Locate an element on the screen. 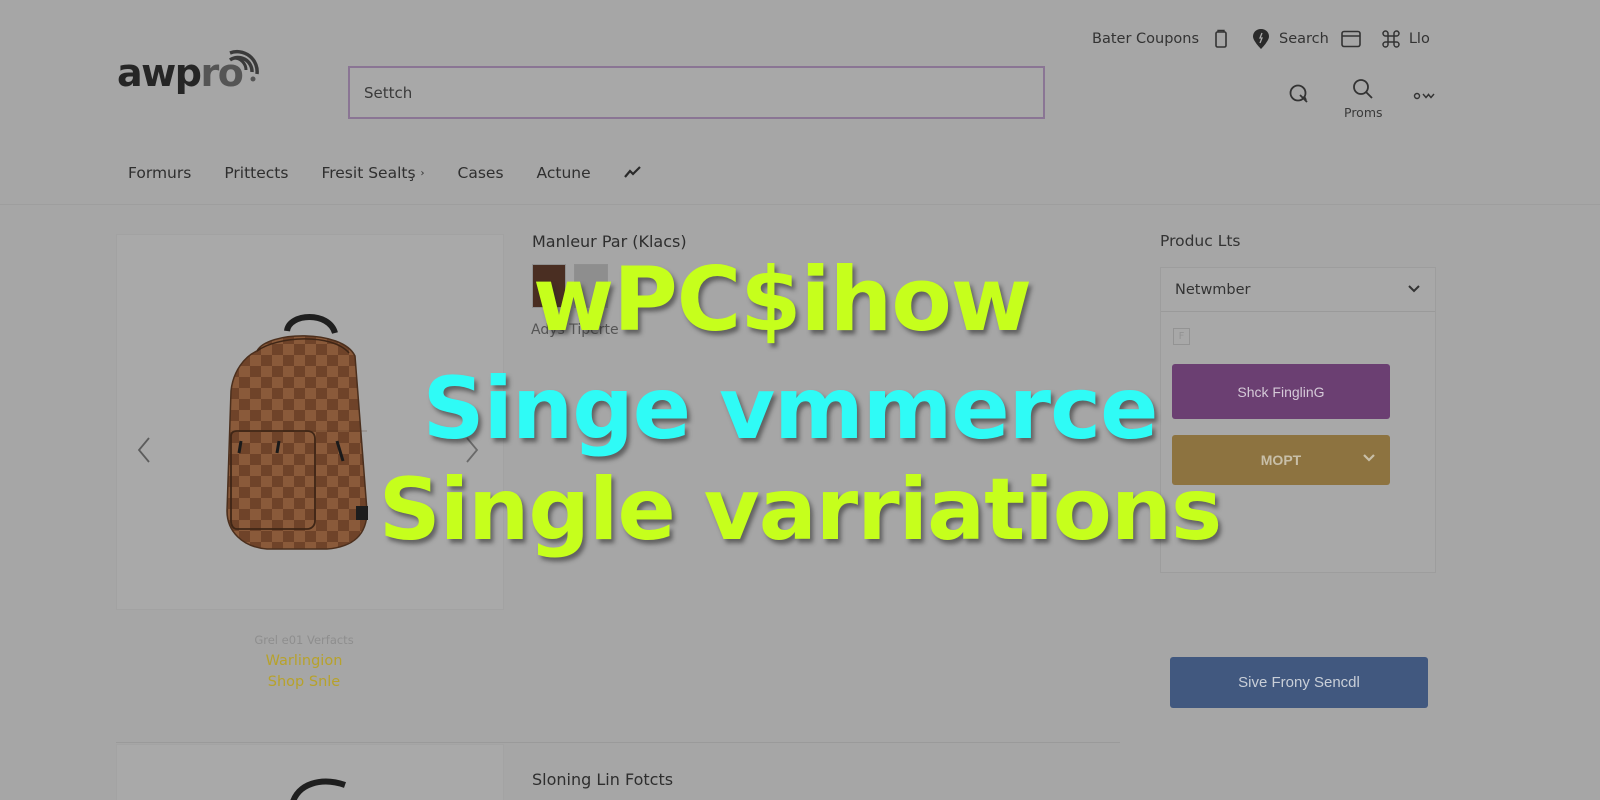  checkbox-glyph: F is located at coordinates (1181, 336).